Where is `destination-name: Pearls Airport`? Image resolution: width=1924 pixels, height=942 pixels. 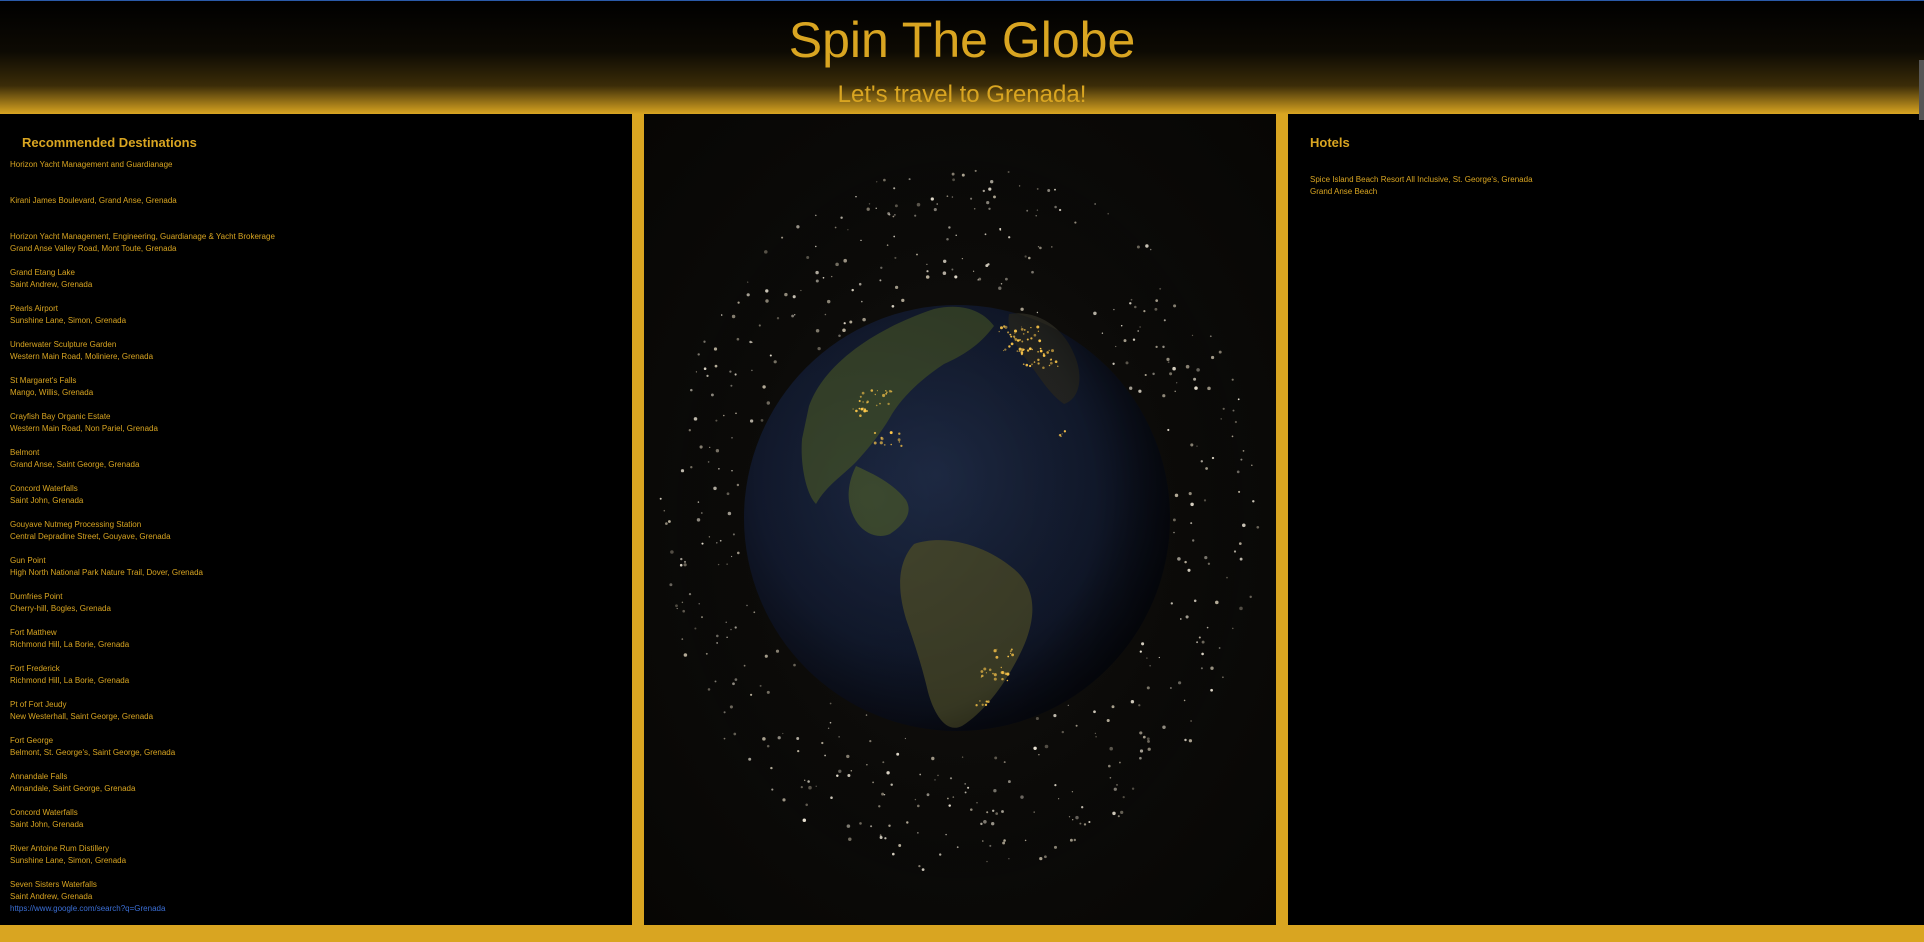
destination-name: Pearls Airport is located at coordinates (34, 308).